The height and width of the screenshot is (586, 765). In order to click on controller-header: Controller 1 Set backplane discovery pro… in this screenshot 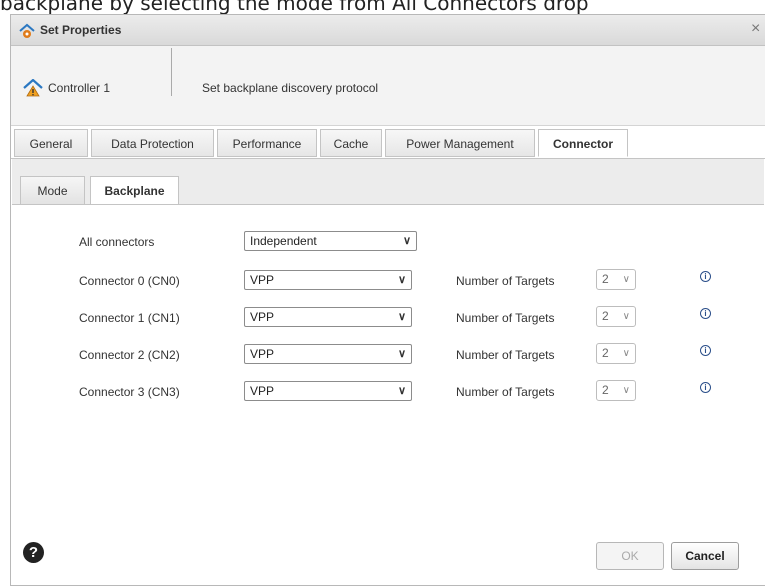, I will do `click(388, 86)`.